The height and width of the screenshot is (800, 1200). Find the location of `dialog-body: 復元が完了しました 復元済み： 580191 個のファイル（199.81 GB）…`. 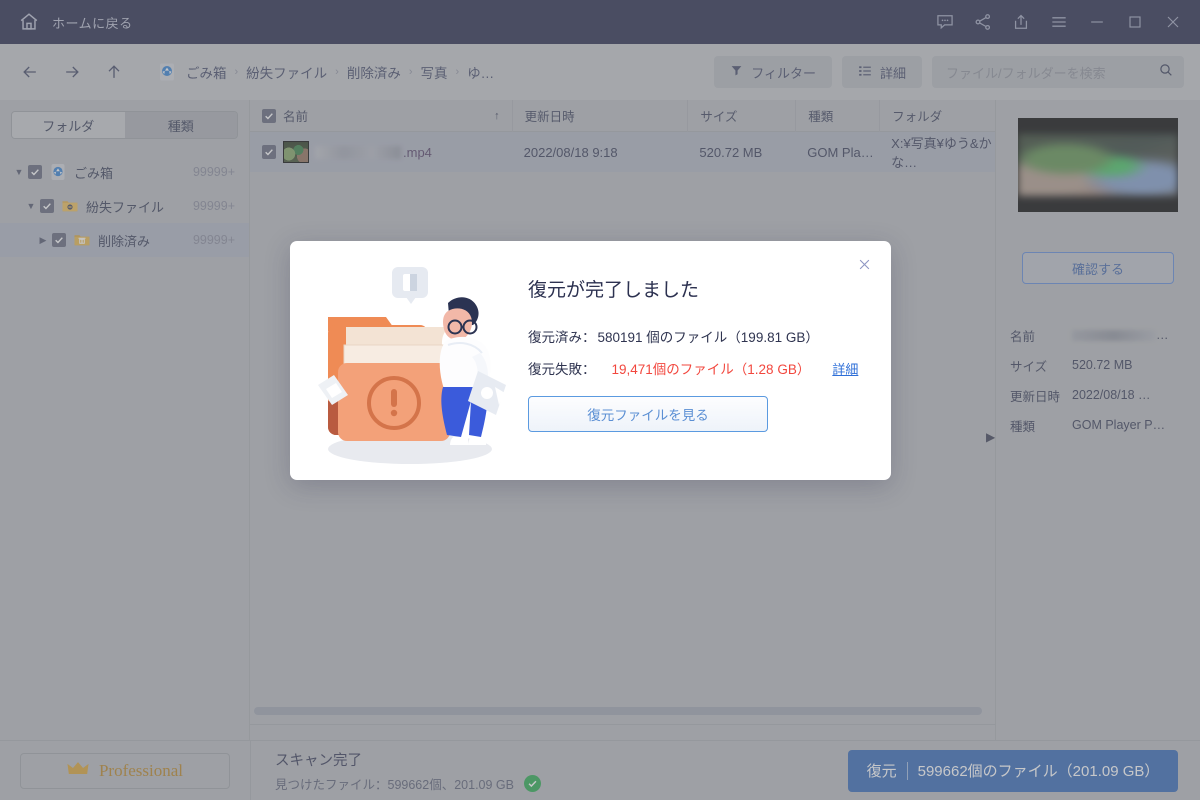

dialog-body: 復元が完了しました 復元済み： 580191 個のファイル（199.81 GB）… is located at coordinates (709, 360).